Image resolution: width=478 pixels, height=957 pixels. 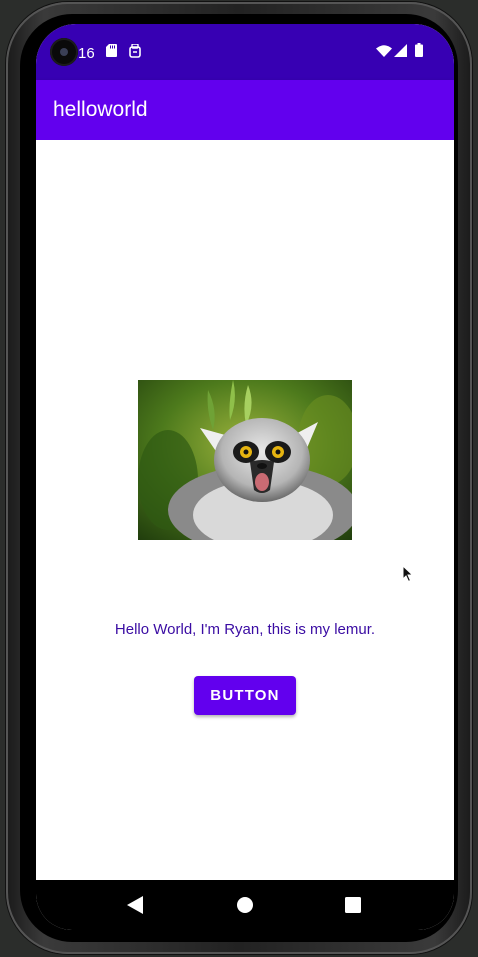 I want to click on back-icon, so click(x=135, y=905).